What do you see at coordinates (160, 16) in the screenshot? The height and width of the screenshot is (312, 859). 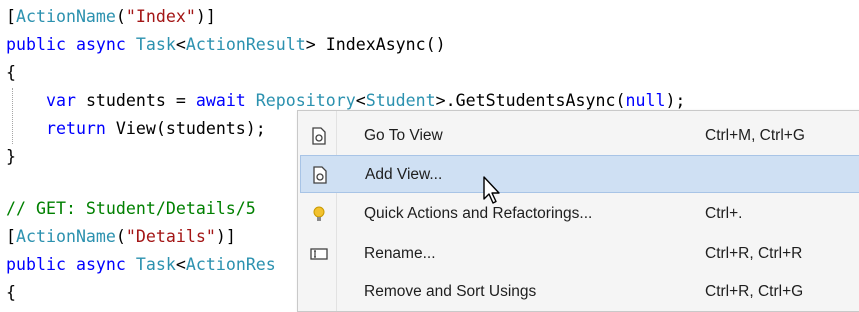 I see `code-token: "Index"` at bounding box center [160, 16].